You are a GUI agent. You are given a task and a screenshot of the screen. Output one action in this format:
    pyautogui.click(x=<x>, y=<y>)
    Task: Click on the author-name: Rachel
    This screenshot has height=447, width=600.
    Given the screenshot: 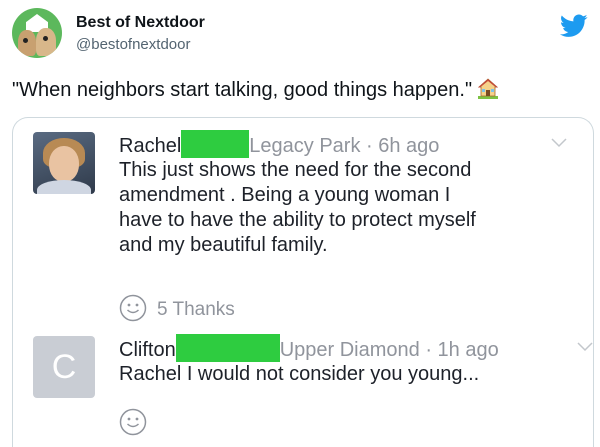 What is the action you would take?
    pyautogui.click(x=150, y=146)
    